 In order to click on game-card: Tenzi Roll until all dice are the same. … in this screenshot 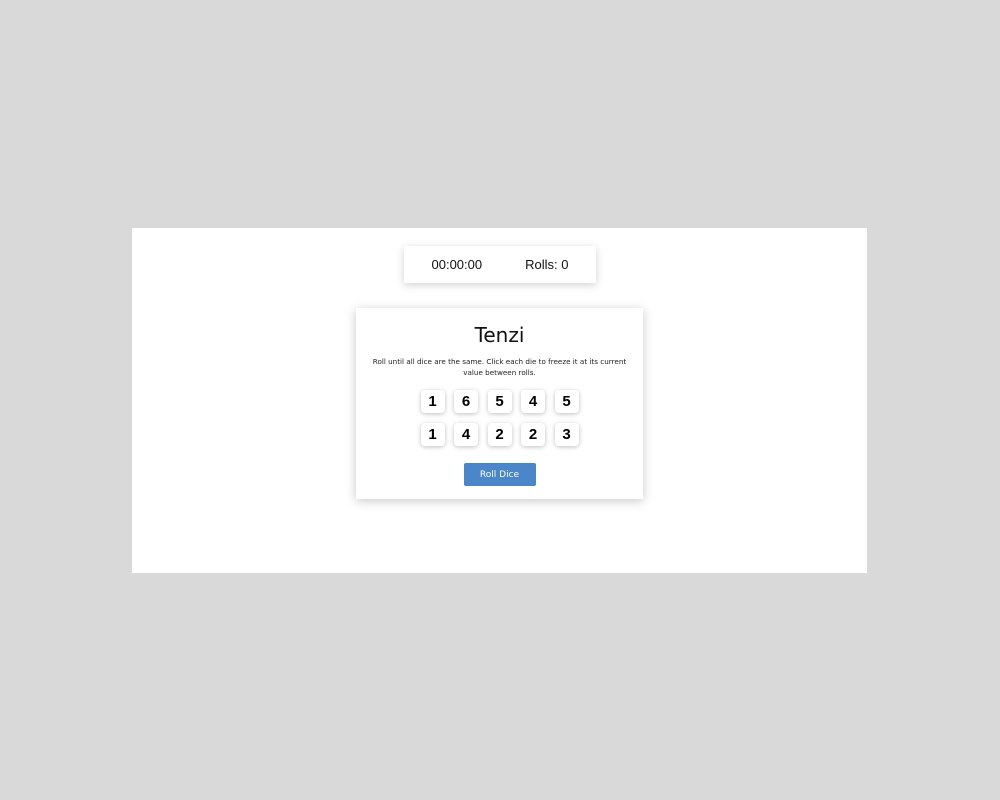, I will do `click(499, 403)`.